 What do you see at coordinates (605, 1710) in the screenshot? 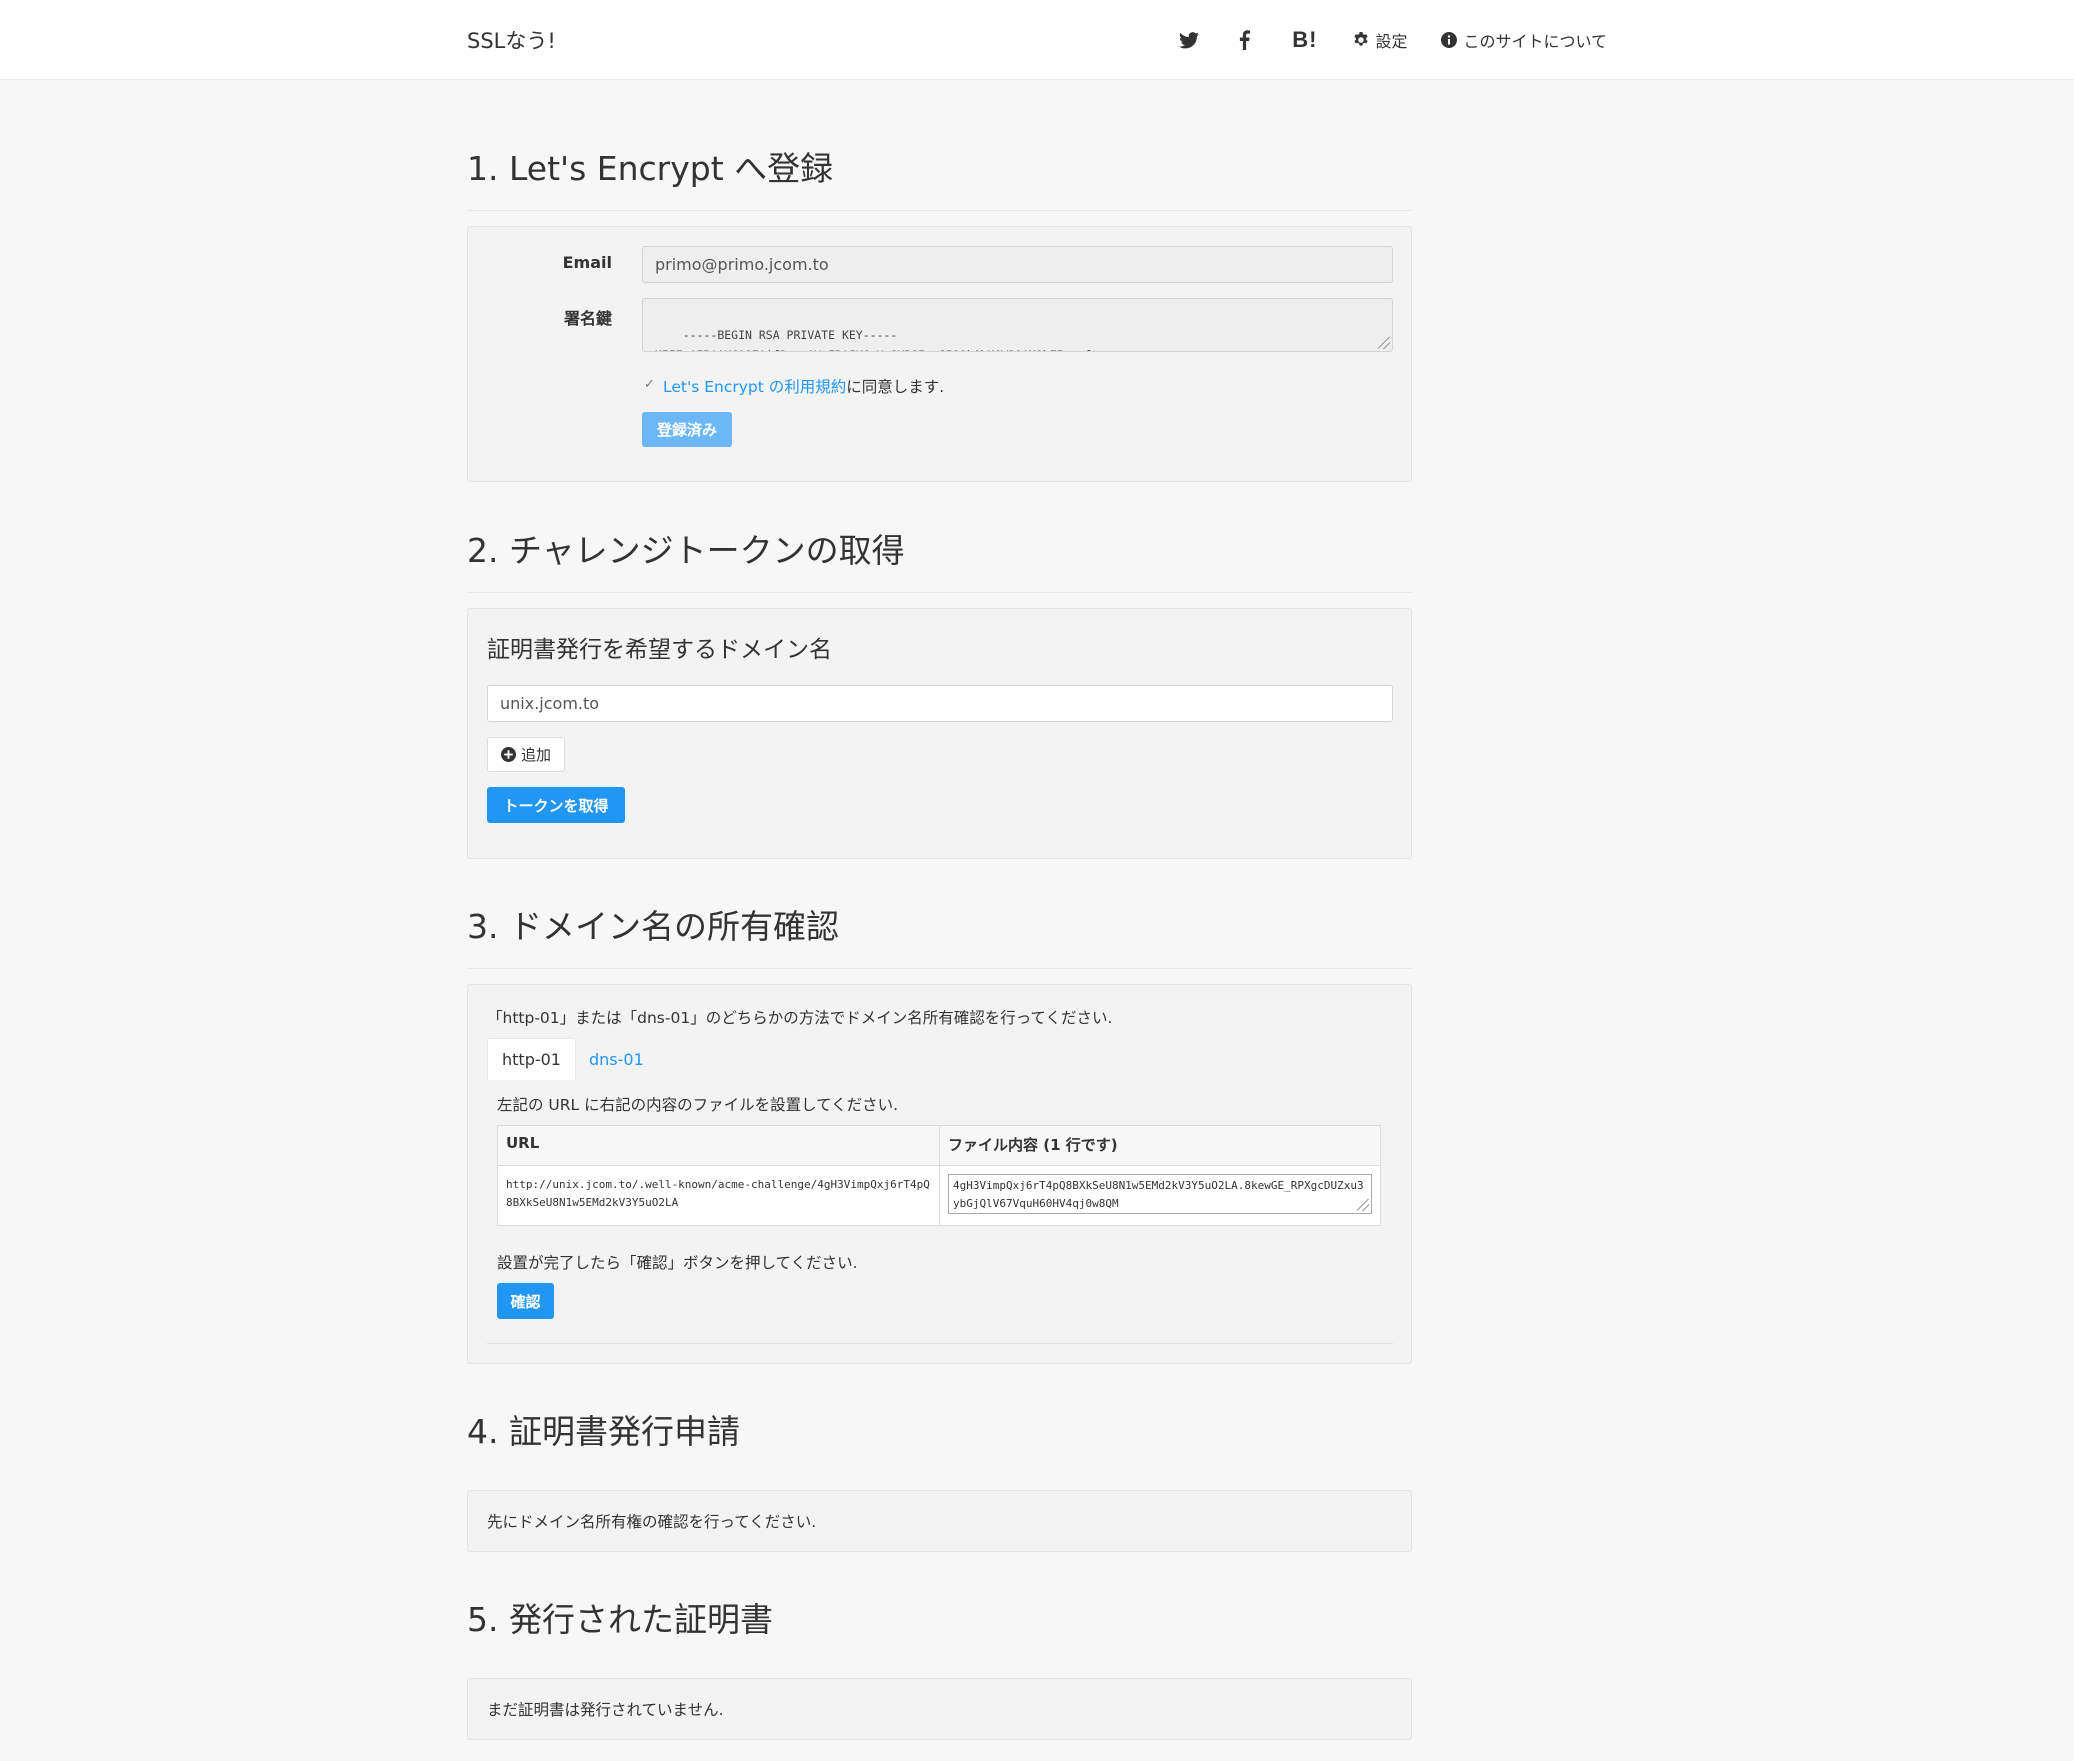
I see `certificate-message: まだ証明書は発行されていません.` at bounding box center [605, 1710].